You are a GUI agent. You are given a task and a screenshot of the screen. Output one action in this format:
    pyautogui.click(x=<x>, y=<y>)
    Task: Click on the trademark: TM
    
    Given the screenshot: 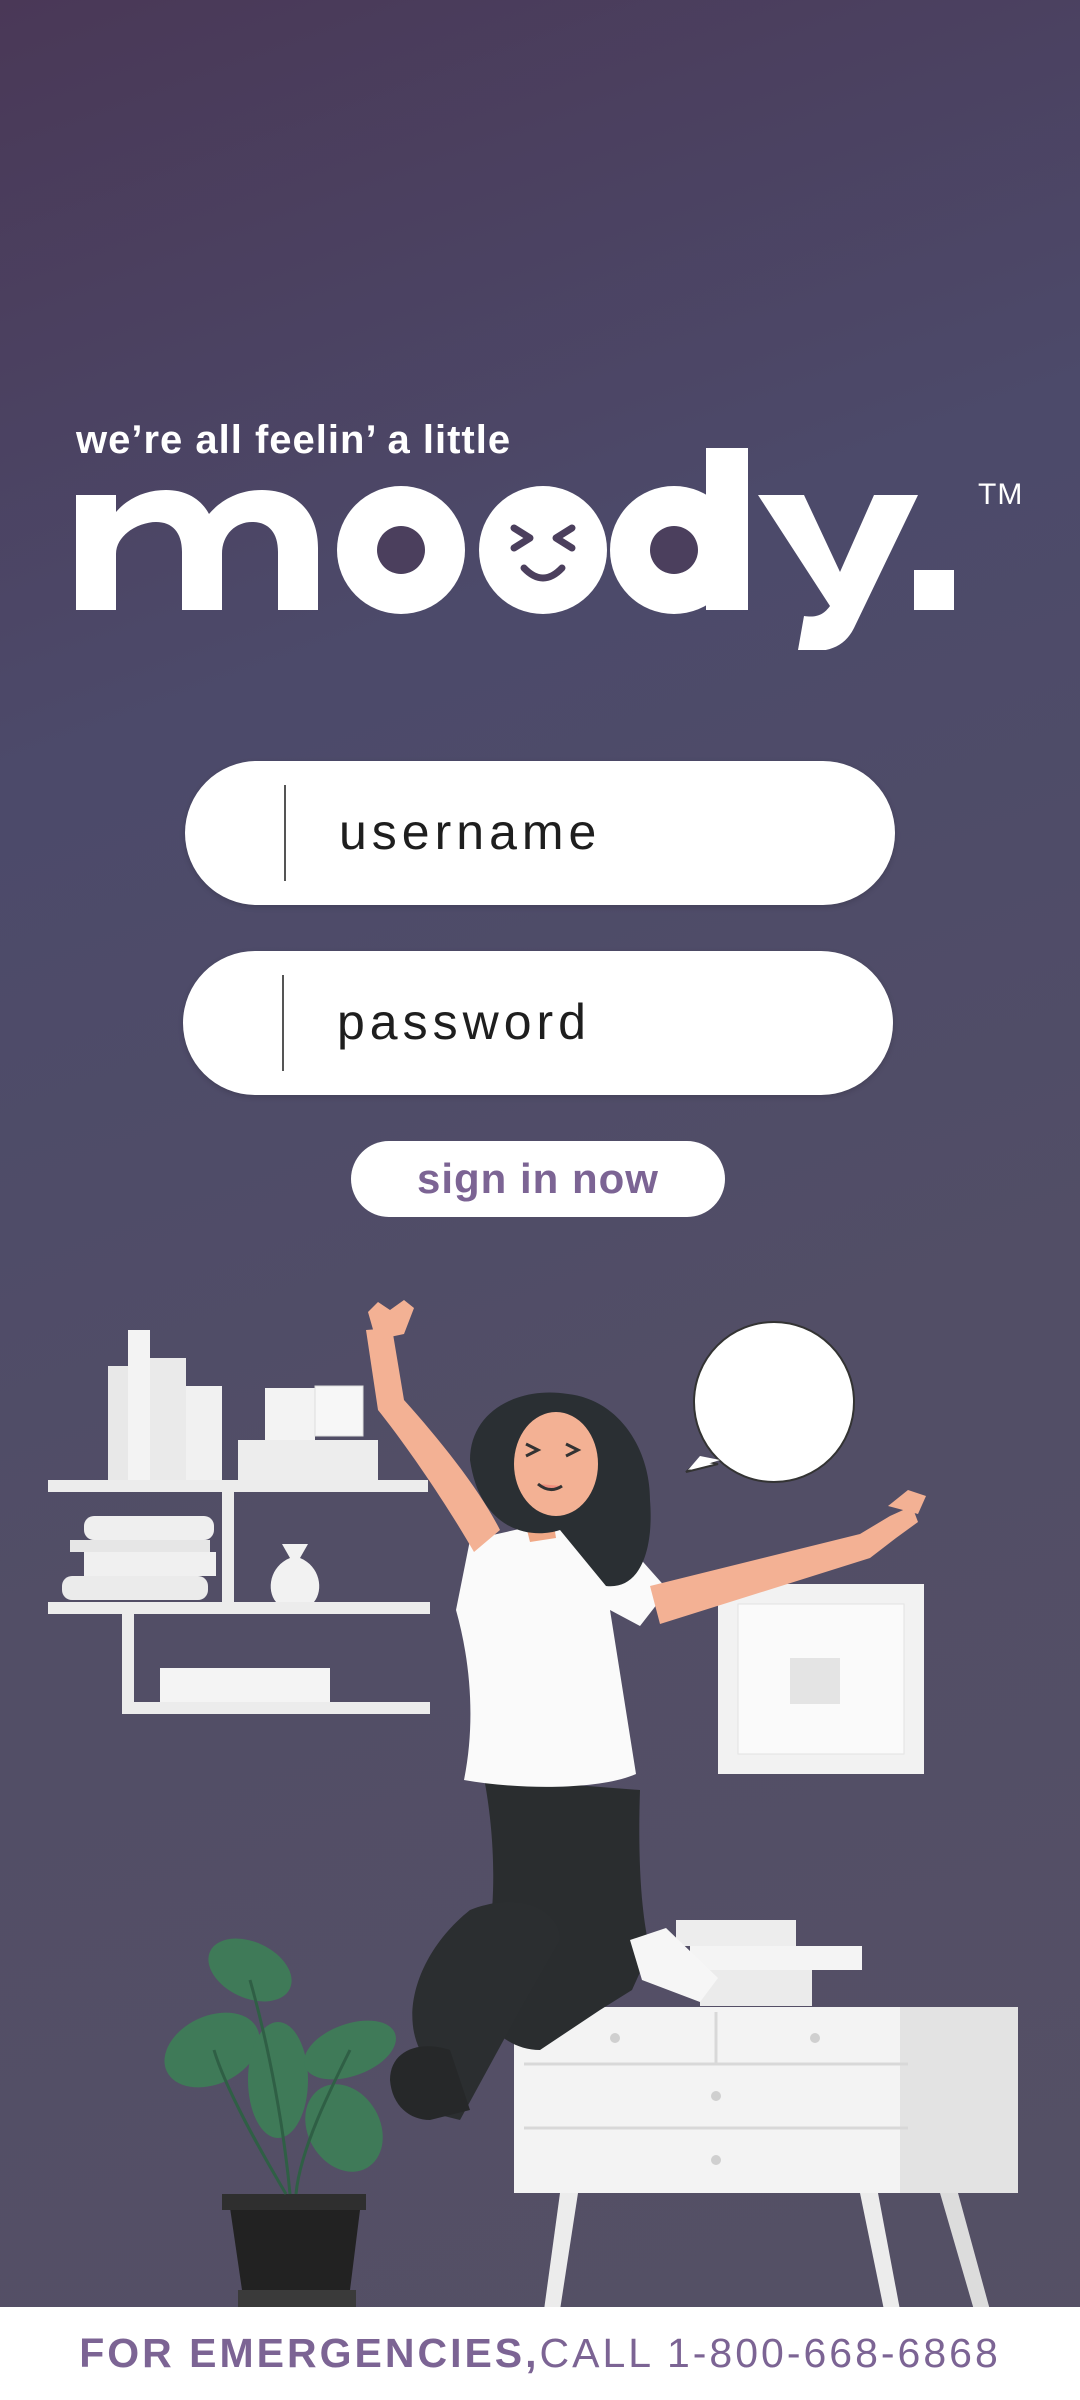 What is the action you would take?
    pyautogui.click(x=1001, y=494)
    